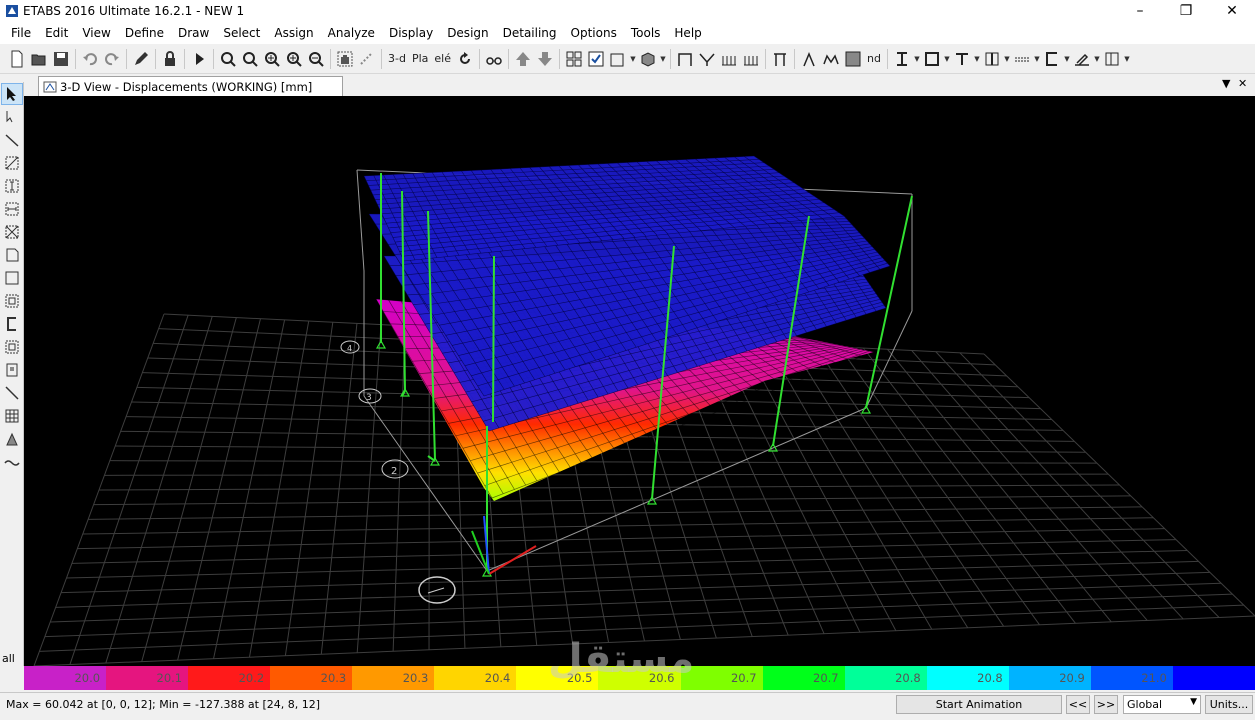 This screenshot has height=720, width=1255. What do you see at coordinates (96, 33) in the screenshot?
I see `menu-view: View` at bounding box center [96, 33].